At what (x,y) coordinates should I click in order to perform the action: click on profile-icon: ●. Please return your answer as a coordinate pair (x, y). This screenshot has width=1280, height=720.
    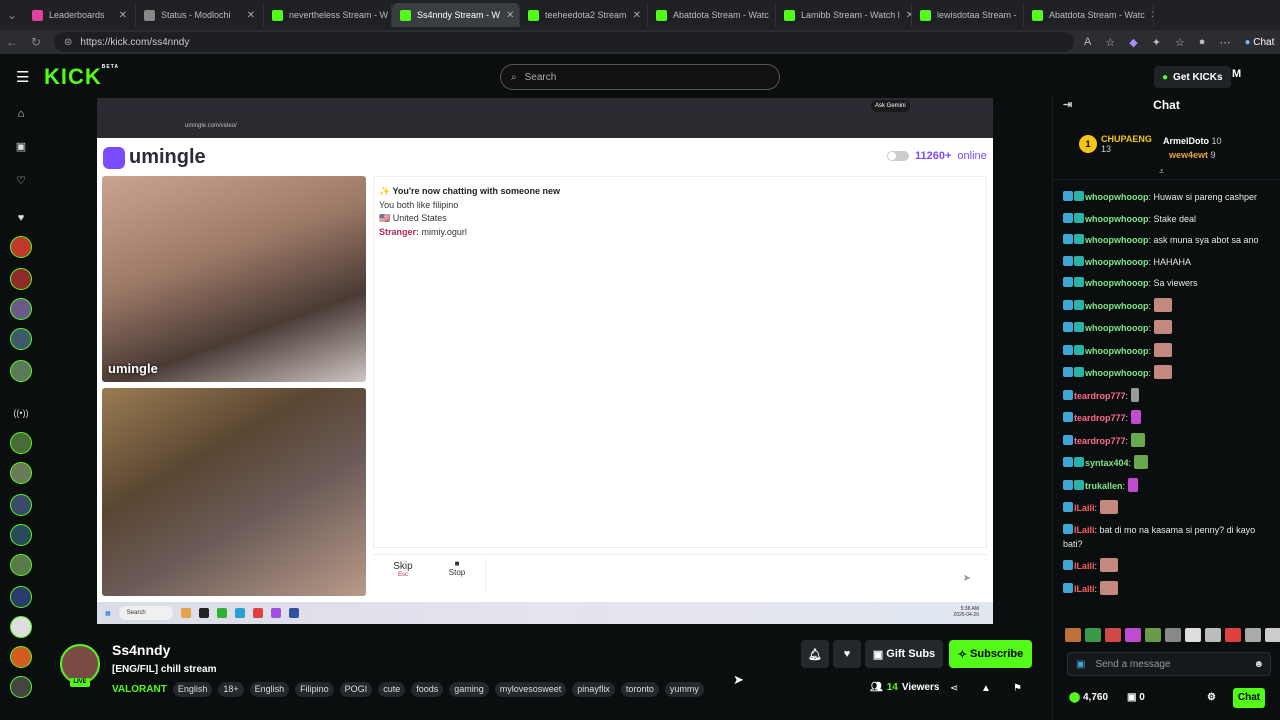
    Looking at the image, I should click on (1202, 42).